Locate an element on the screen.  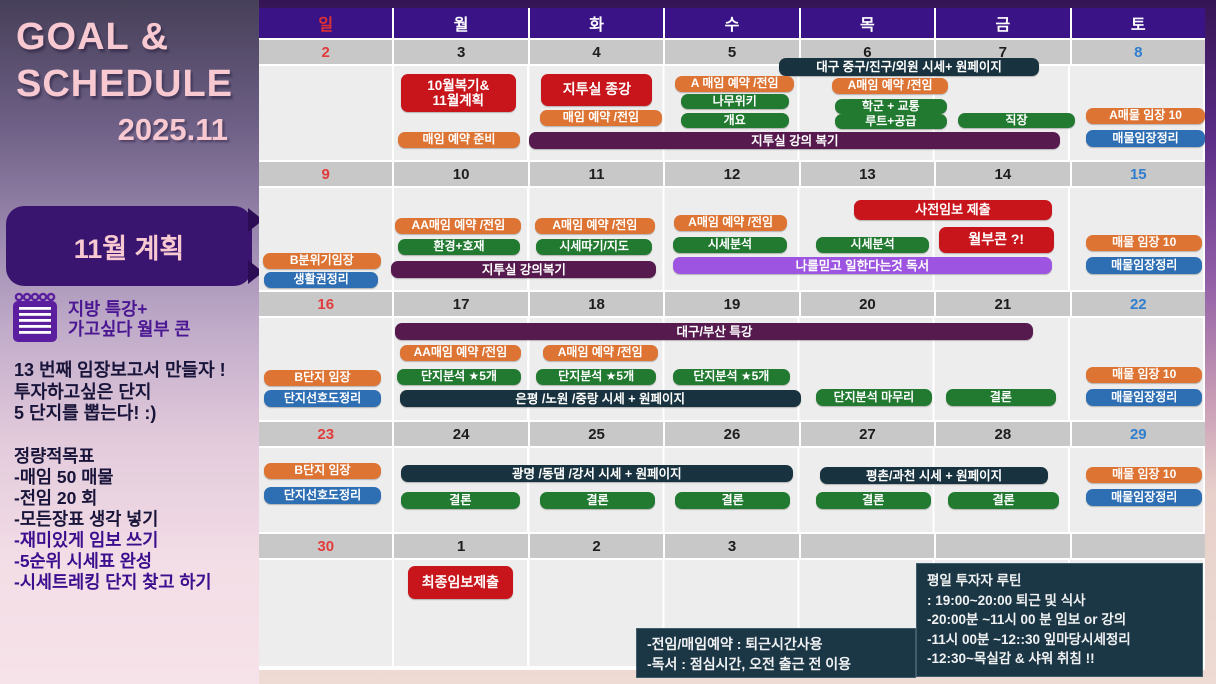
event-pill: A 매임 예약 /전임 is located at coordinates (735, 84).